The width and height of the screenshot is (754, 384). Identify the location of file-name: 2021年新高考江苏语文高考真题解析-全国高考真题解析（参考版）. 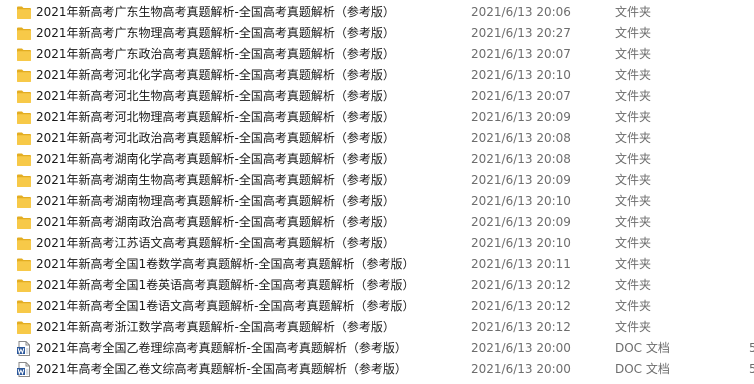
(215, 243).